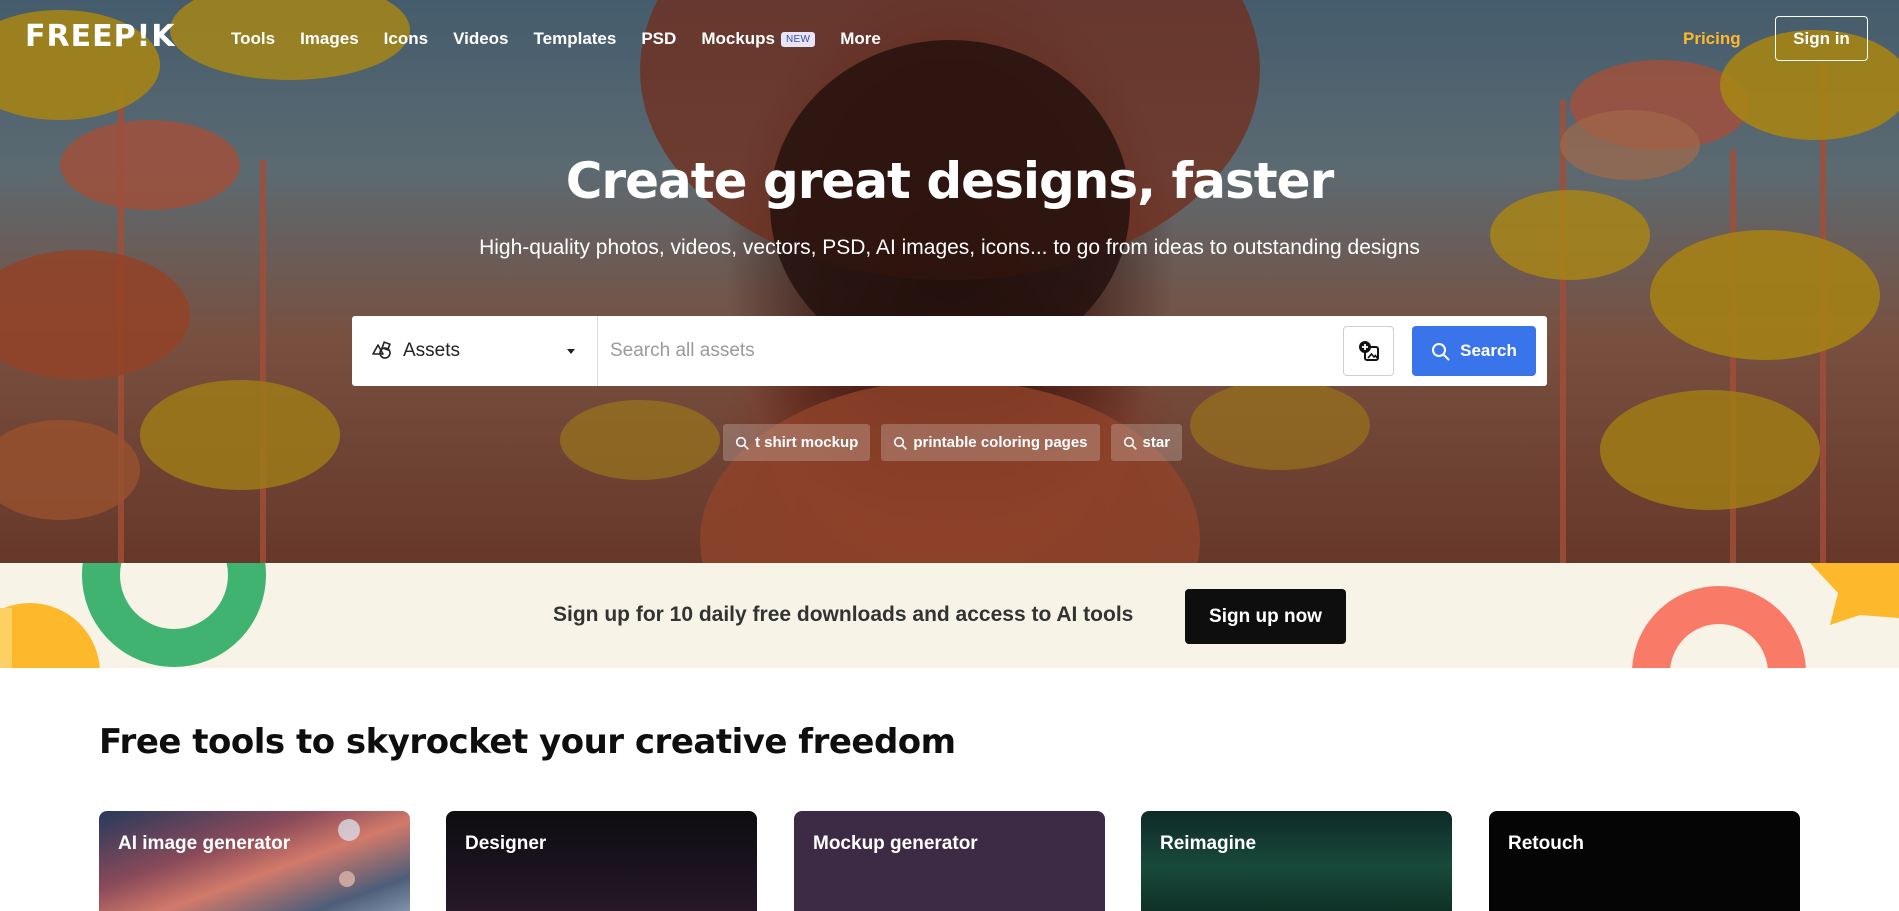  Describe the element at coordinates (432, 350) in the screenshot. I see `asset-type-label: Assets` at that location.